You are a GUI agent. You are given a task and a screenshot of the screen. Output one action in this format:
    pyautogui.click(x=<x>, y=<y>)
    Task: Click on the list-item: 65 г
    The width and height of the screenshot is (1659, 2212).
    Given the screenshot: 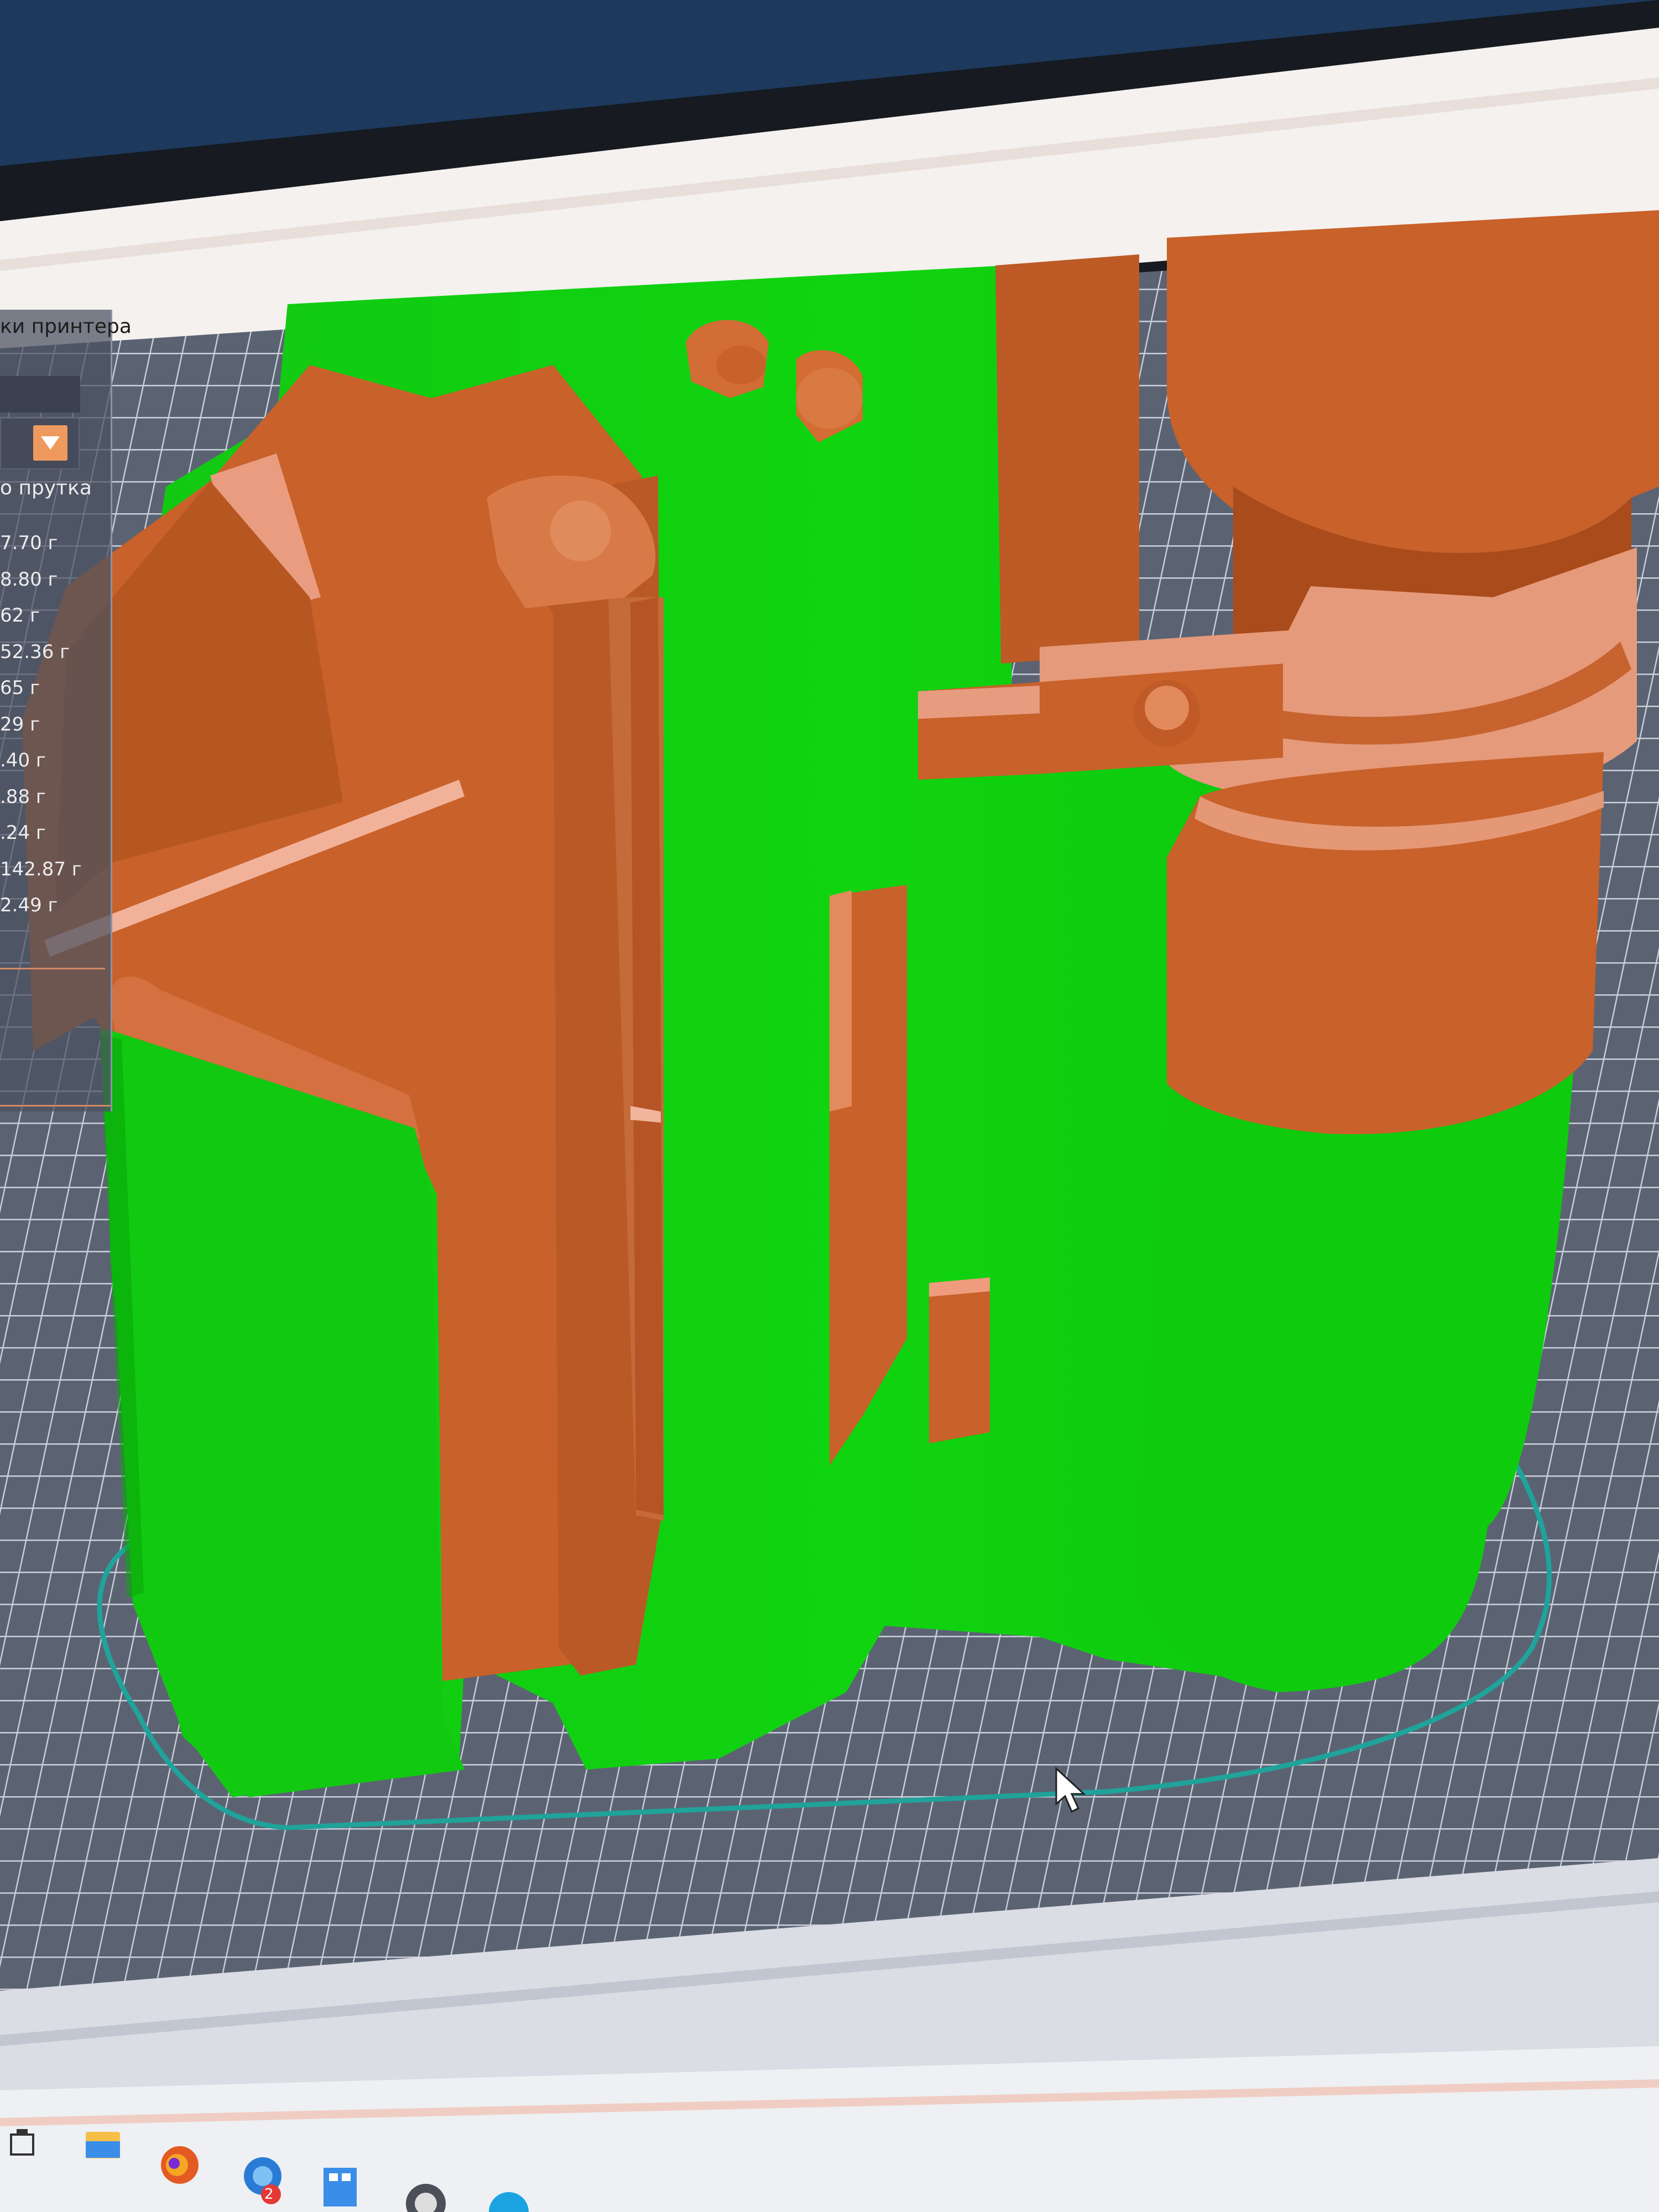 What is the action you would take?
    pyautogui.click(x=20, y=688)
    